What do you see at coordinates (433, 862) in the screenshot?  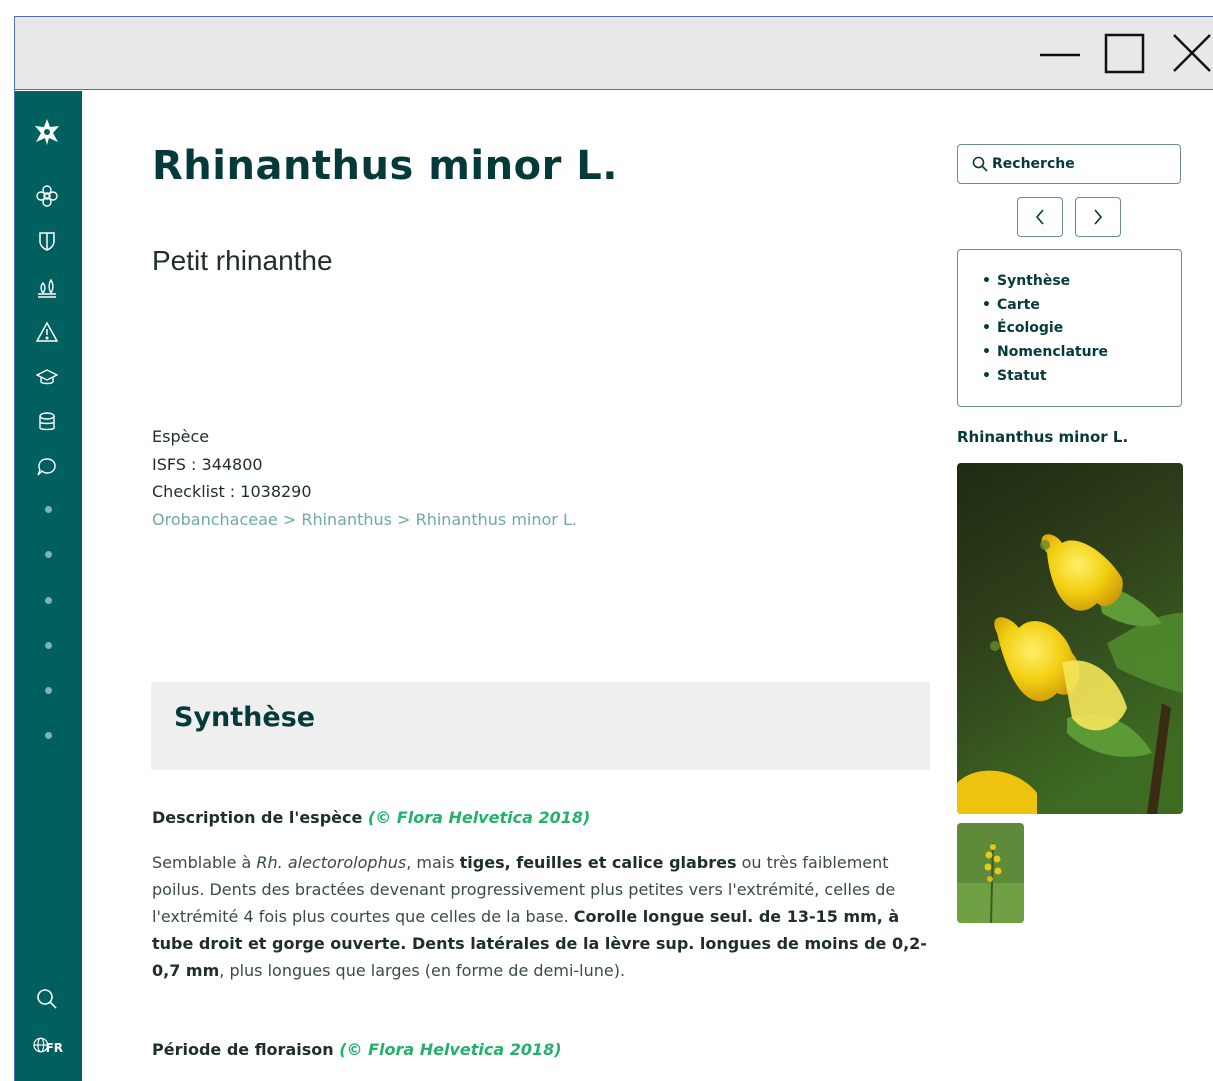 I see `desc-text: , mais` at bounding box center [433, 862].